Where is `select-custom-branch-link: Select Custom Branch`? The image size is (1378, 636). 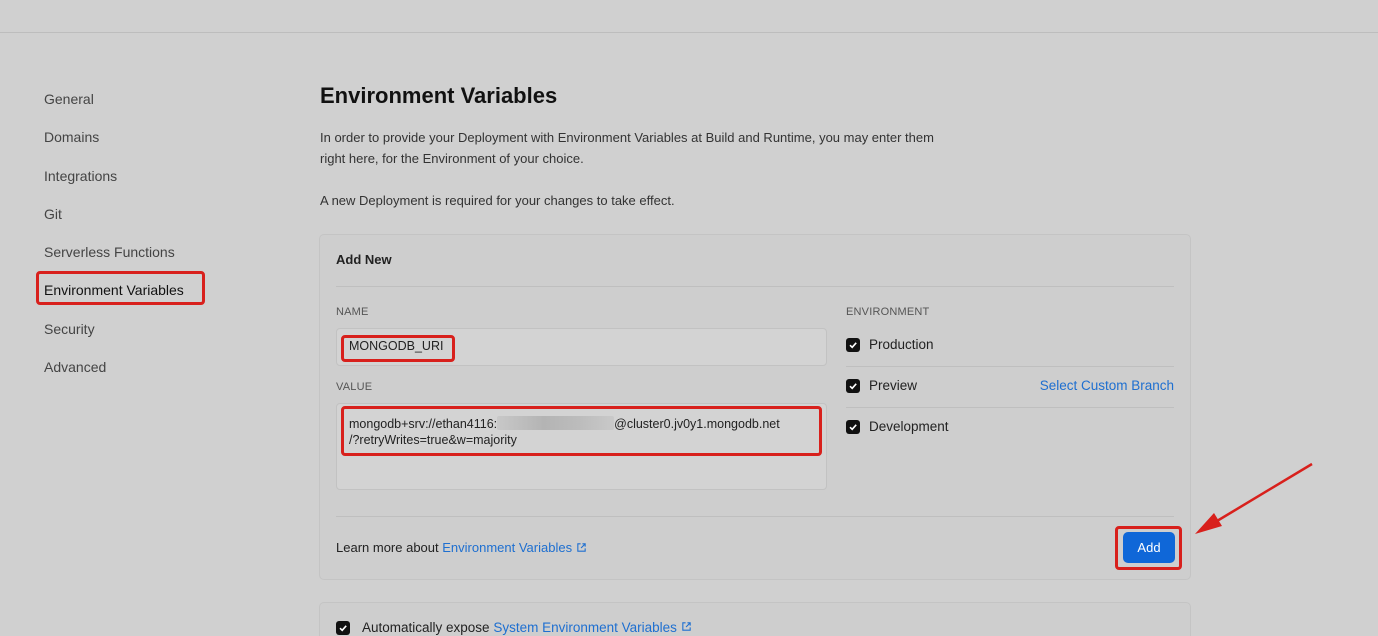 select-custom-branch-link: Select Custom Branch is located at coordinates (1107, 385).